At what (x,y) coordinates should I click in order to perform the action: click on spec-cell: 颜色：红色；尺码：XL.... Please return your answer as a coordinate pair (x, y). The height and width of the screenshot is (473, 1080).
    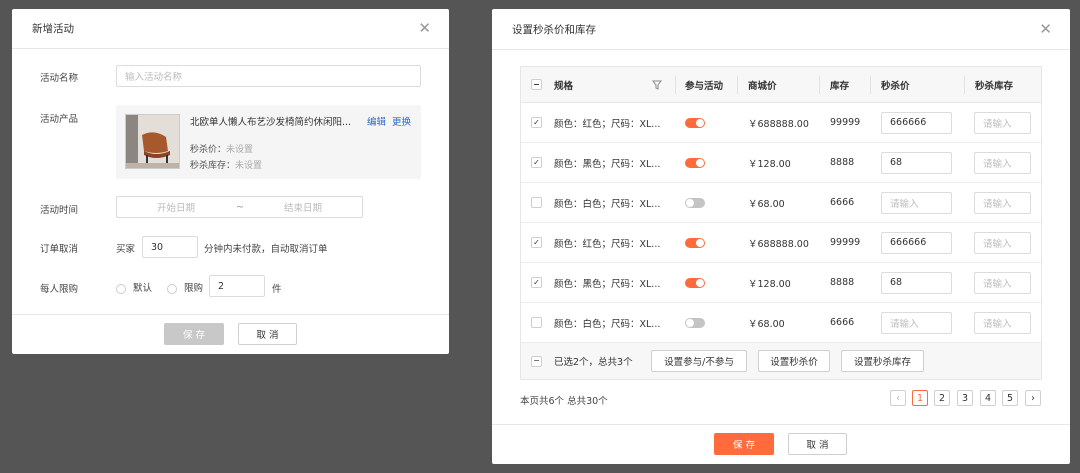
    Looking at the image, I should click on (607, 124).